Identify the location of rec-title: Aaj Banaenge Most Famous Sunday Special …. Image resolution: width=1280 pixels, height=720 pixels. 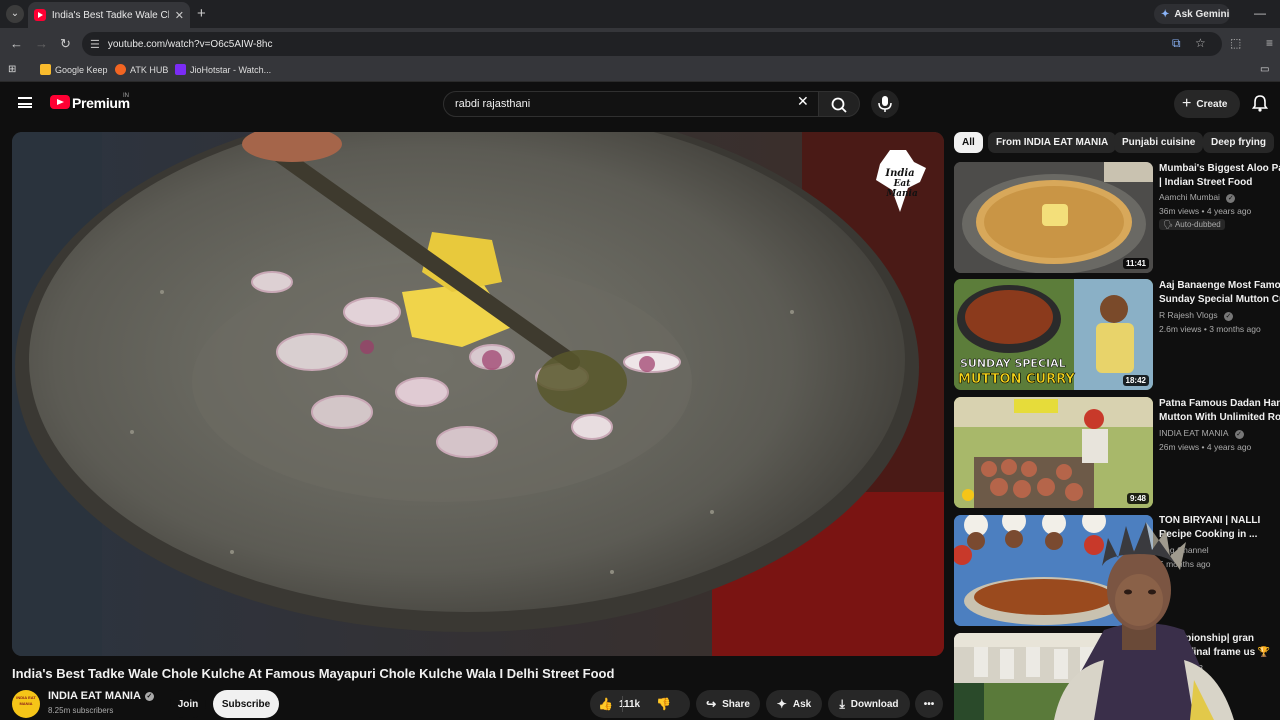
(1219, 293).